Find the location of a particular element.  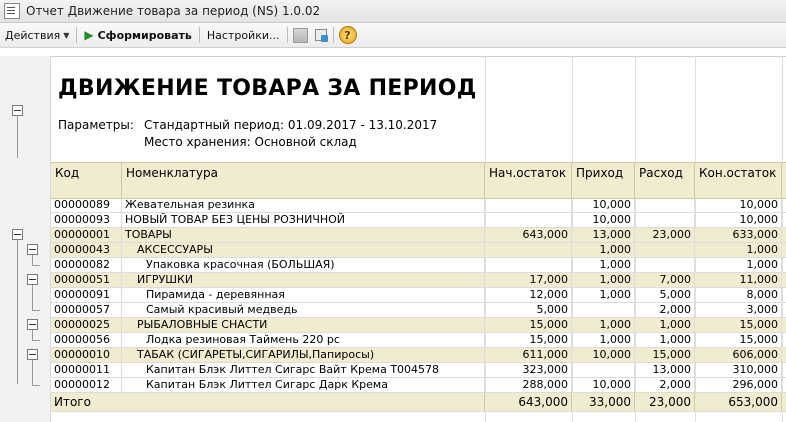

report-window-icon is located at coordinates (12, 11).